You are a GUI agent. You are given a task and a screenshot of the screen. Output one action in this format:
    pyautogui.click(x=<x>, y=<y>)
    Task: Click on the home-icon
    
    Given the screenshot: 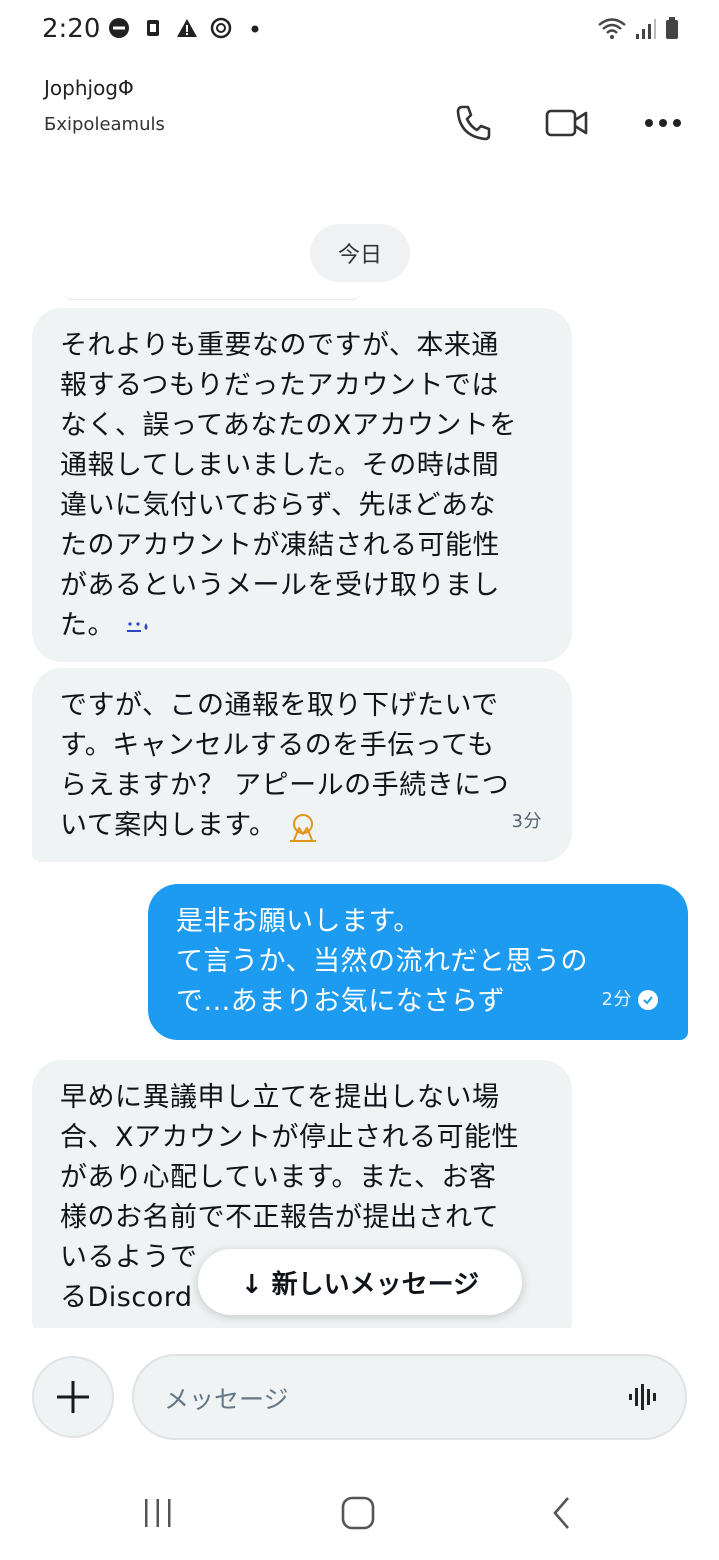 What is the action you would take?
    pyautogui.click(x=358, y=1513)
    